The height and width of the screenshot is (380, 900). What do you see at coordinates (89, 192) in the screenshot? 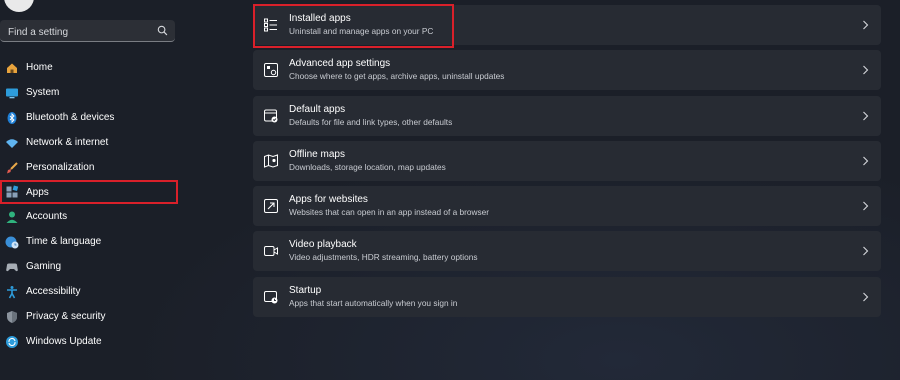
I see `sidebar-item-apps: Apps` at bounding box center [89, 192].